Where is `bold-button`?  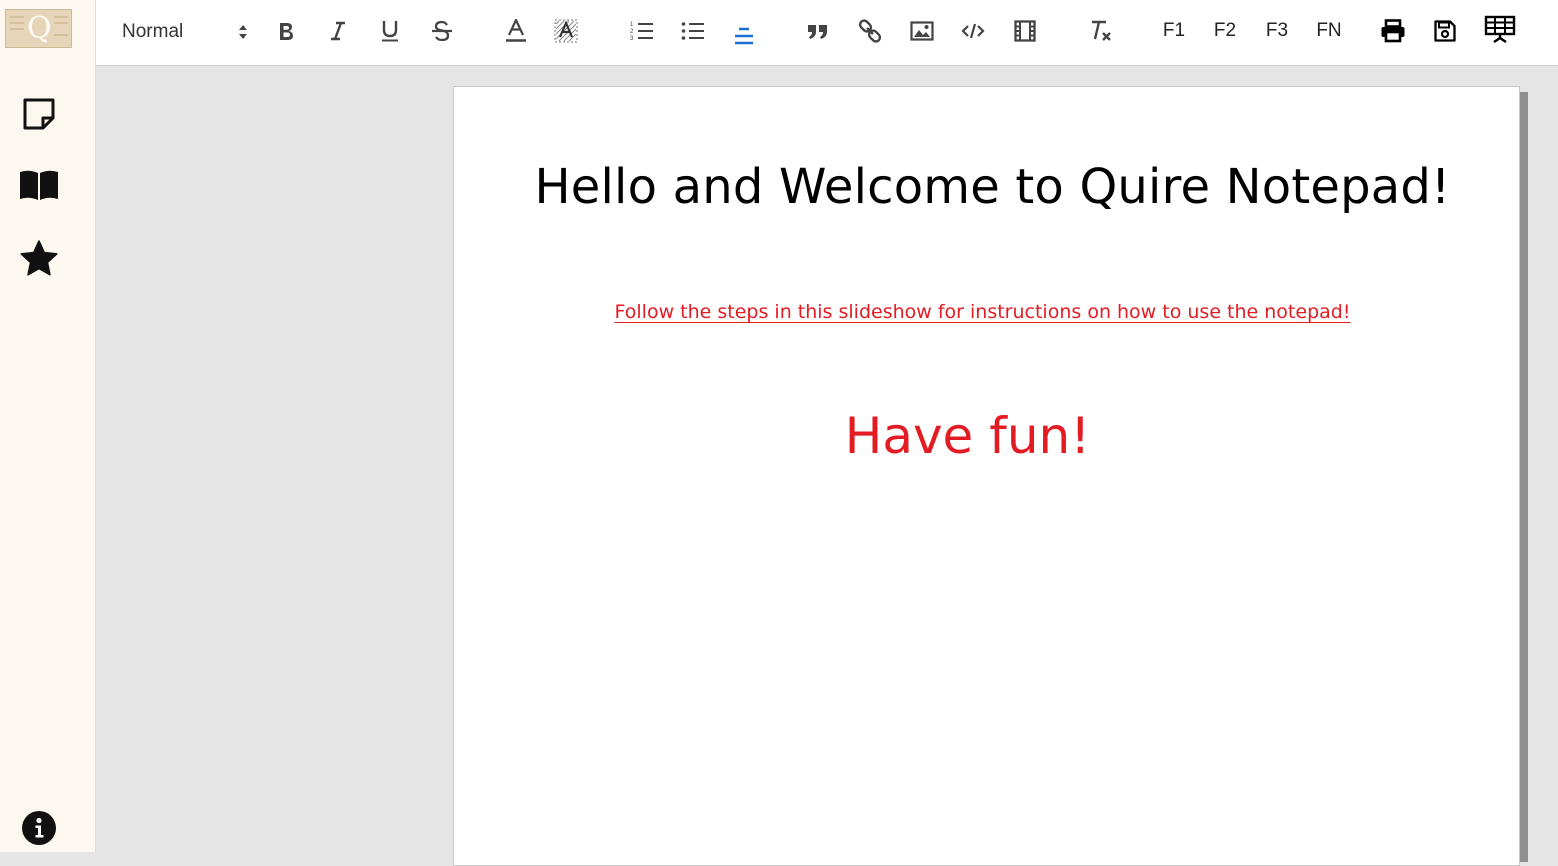 bold-button is located at coordinates (286, 31).